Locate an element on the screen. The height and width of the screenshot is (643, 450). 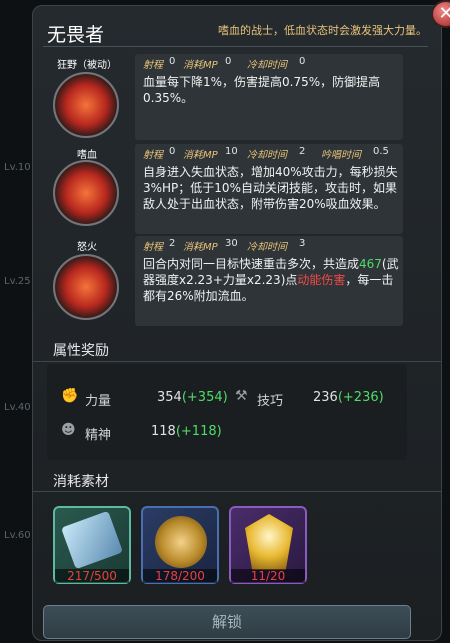
spirit-label: 精神 is located at coordinates (98, 435).